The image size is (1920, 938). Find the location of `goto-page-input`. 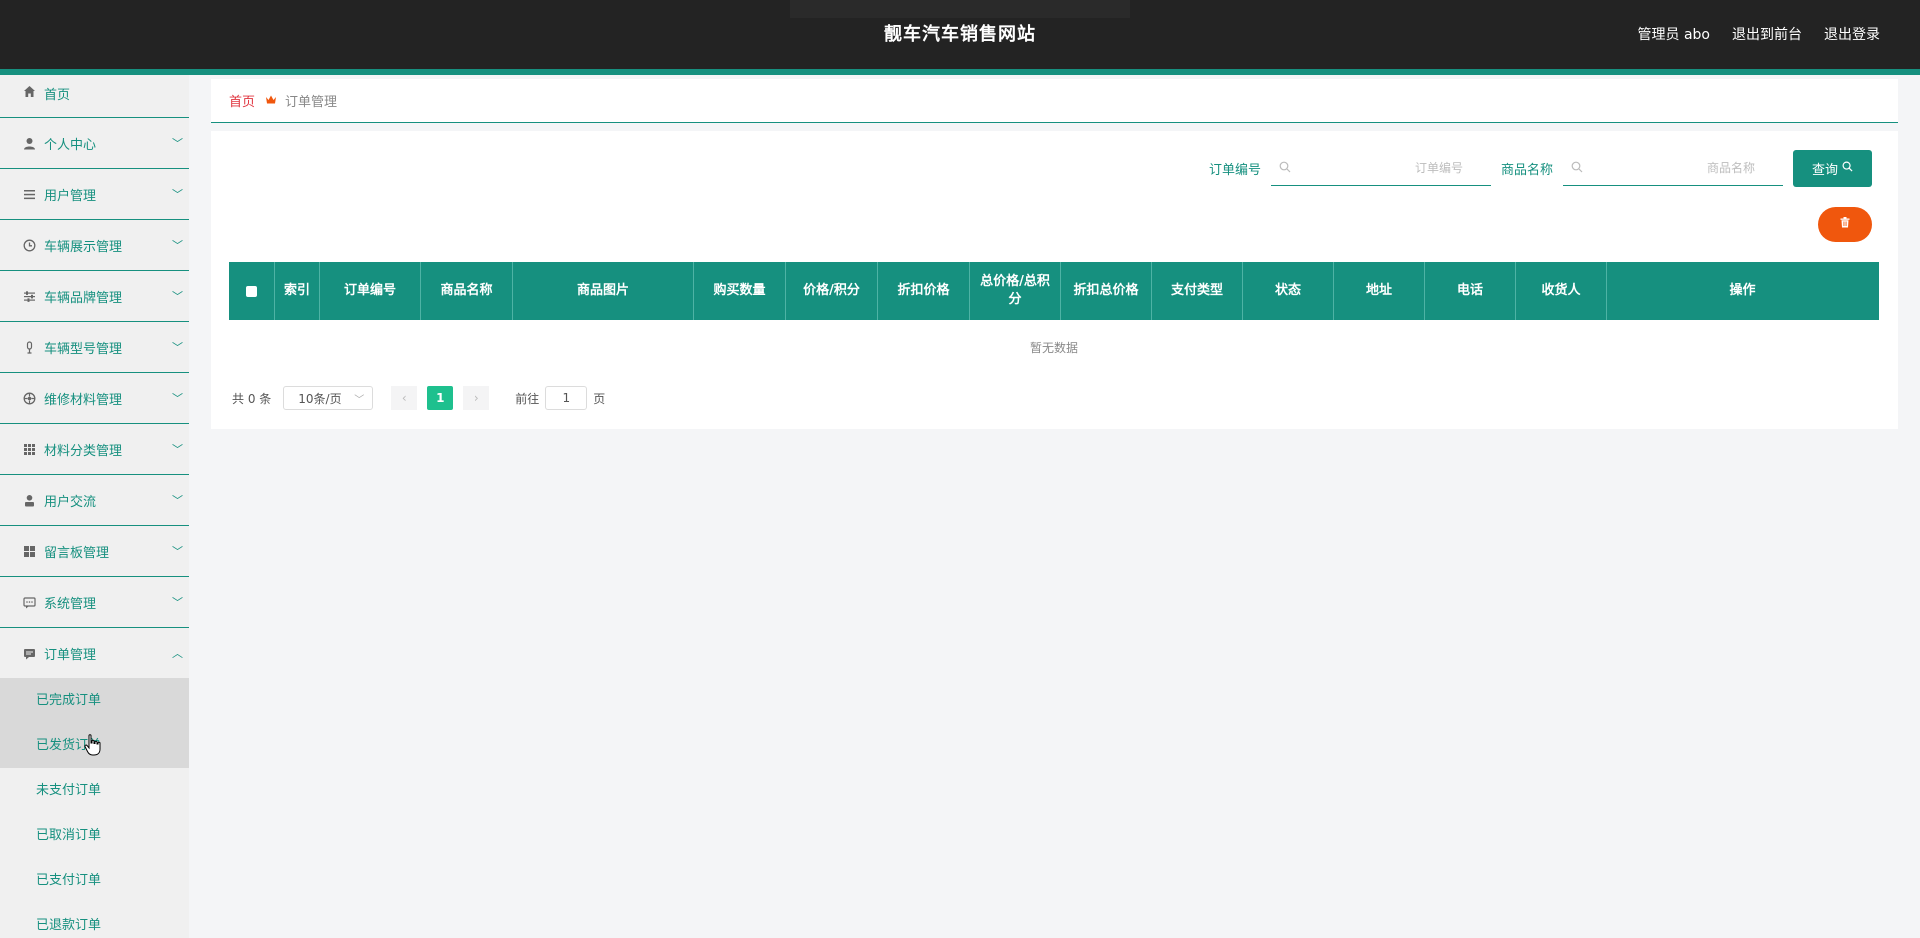

goto-page-input is located at coordinates (566, 398).